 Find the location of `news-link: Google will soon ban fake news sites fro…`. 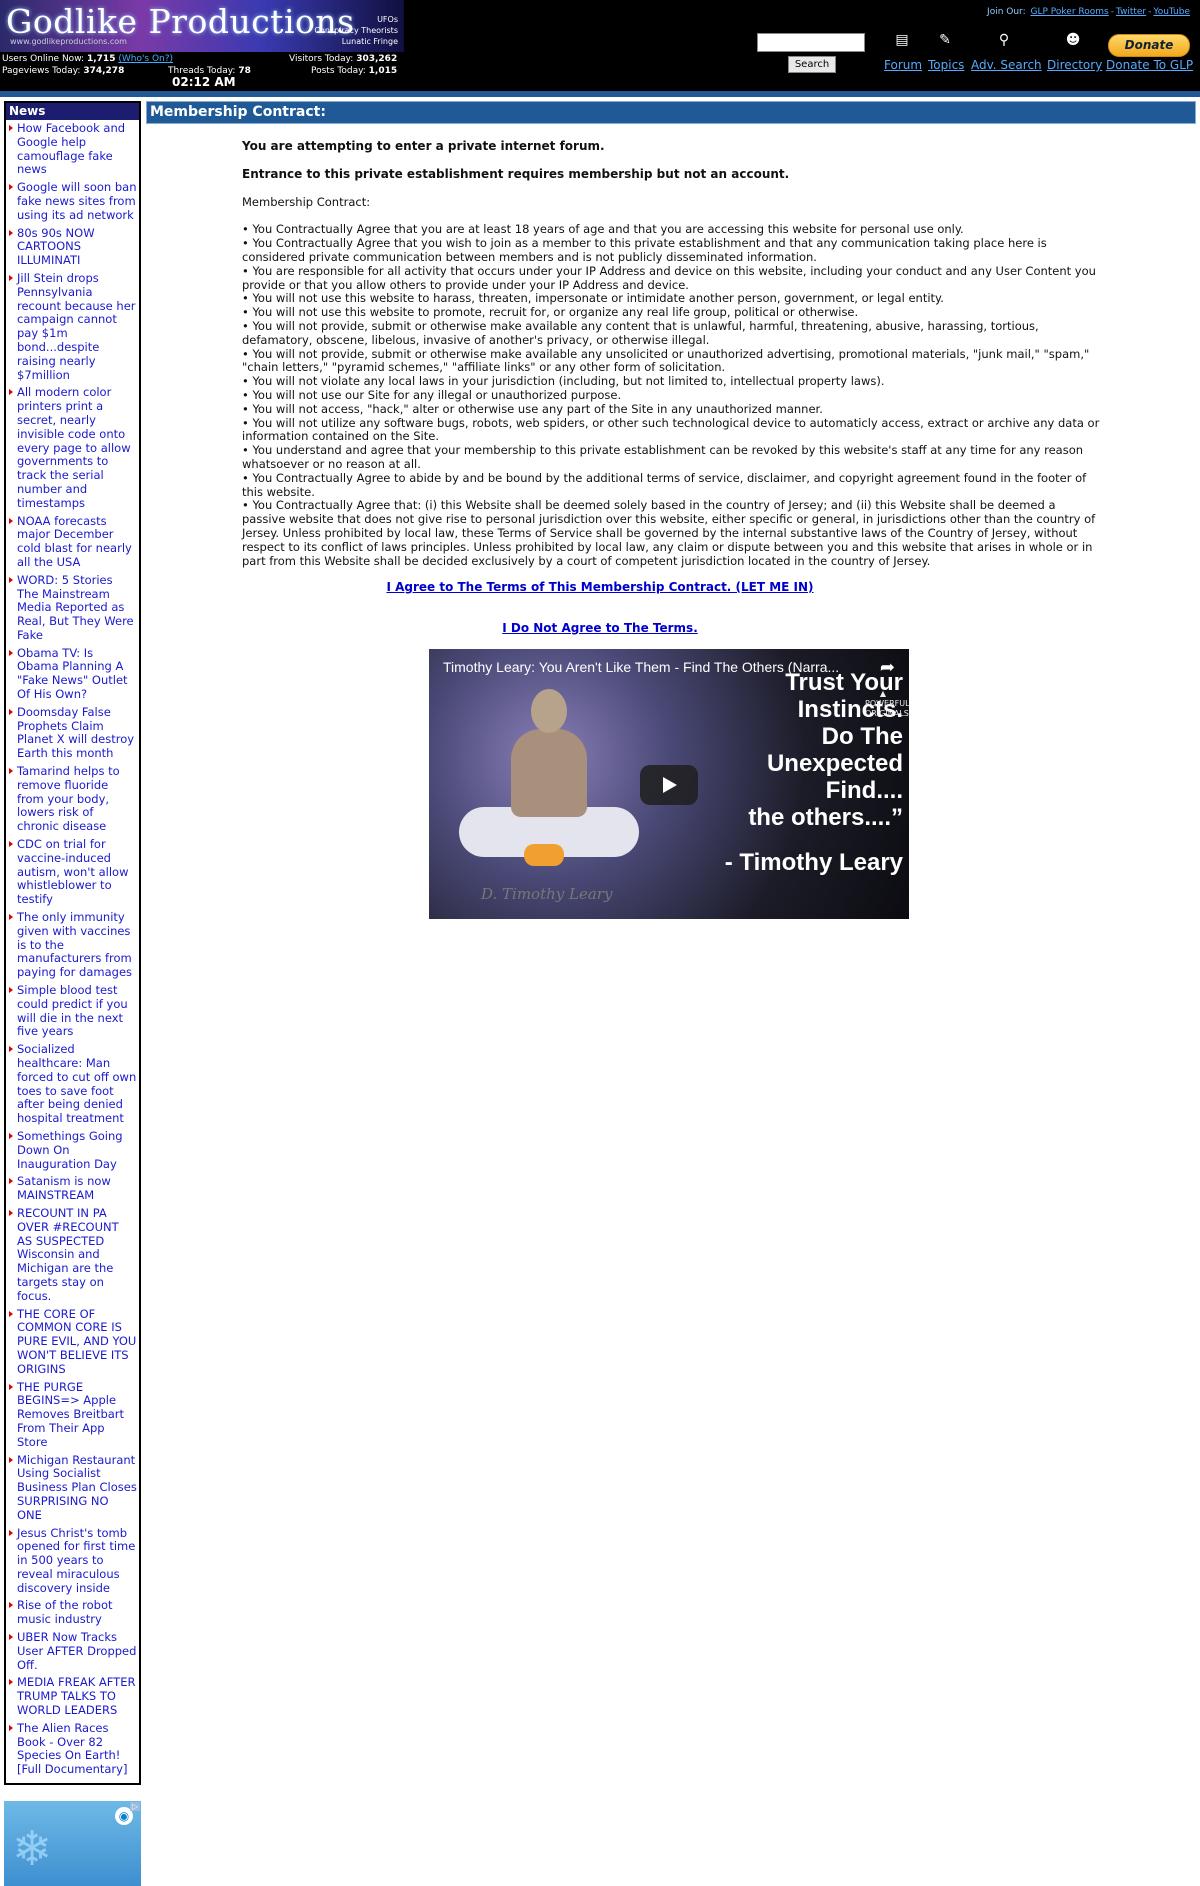

news-link: Google will soon ban fake news sites fro… is located at coordinates (77, 201).